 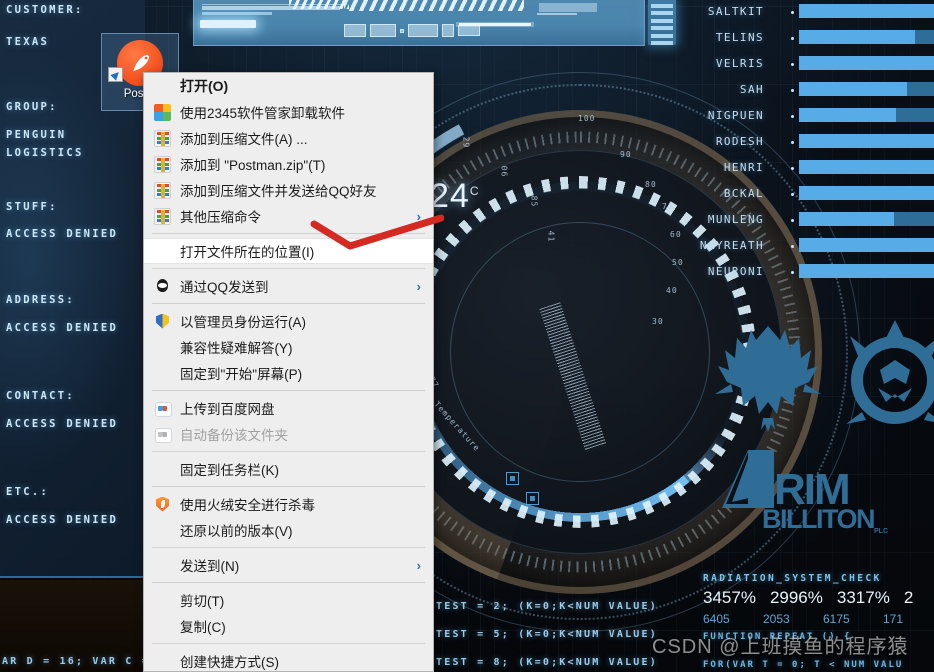 I want to click on test-code-line: TEST = 2; (K=0;K<NUM VALUE), so click(x=547, y=606).